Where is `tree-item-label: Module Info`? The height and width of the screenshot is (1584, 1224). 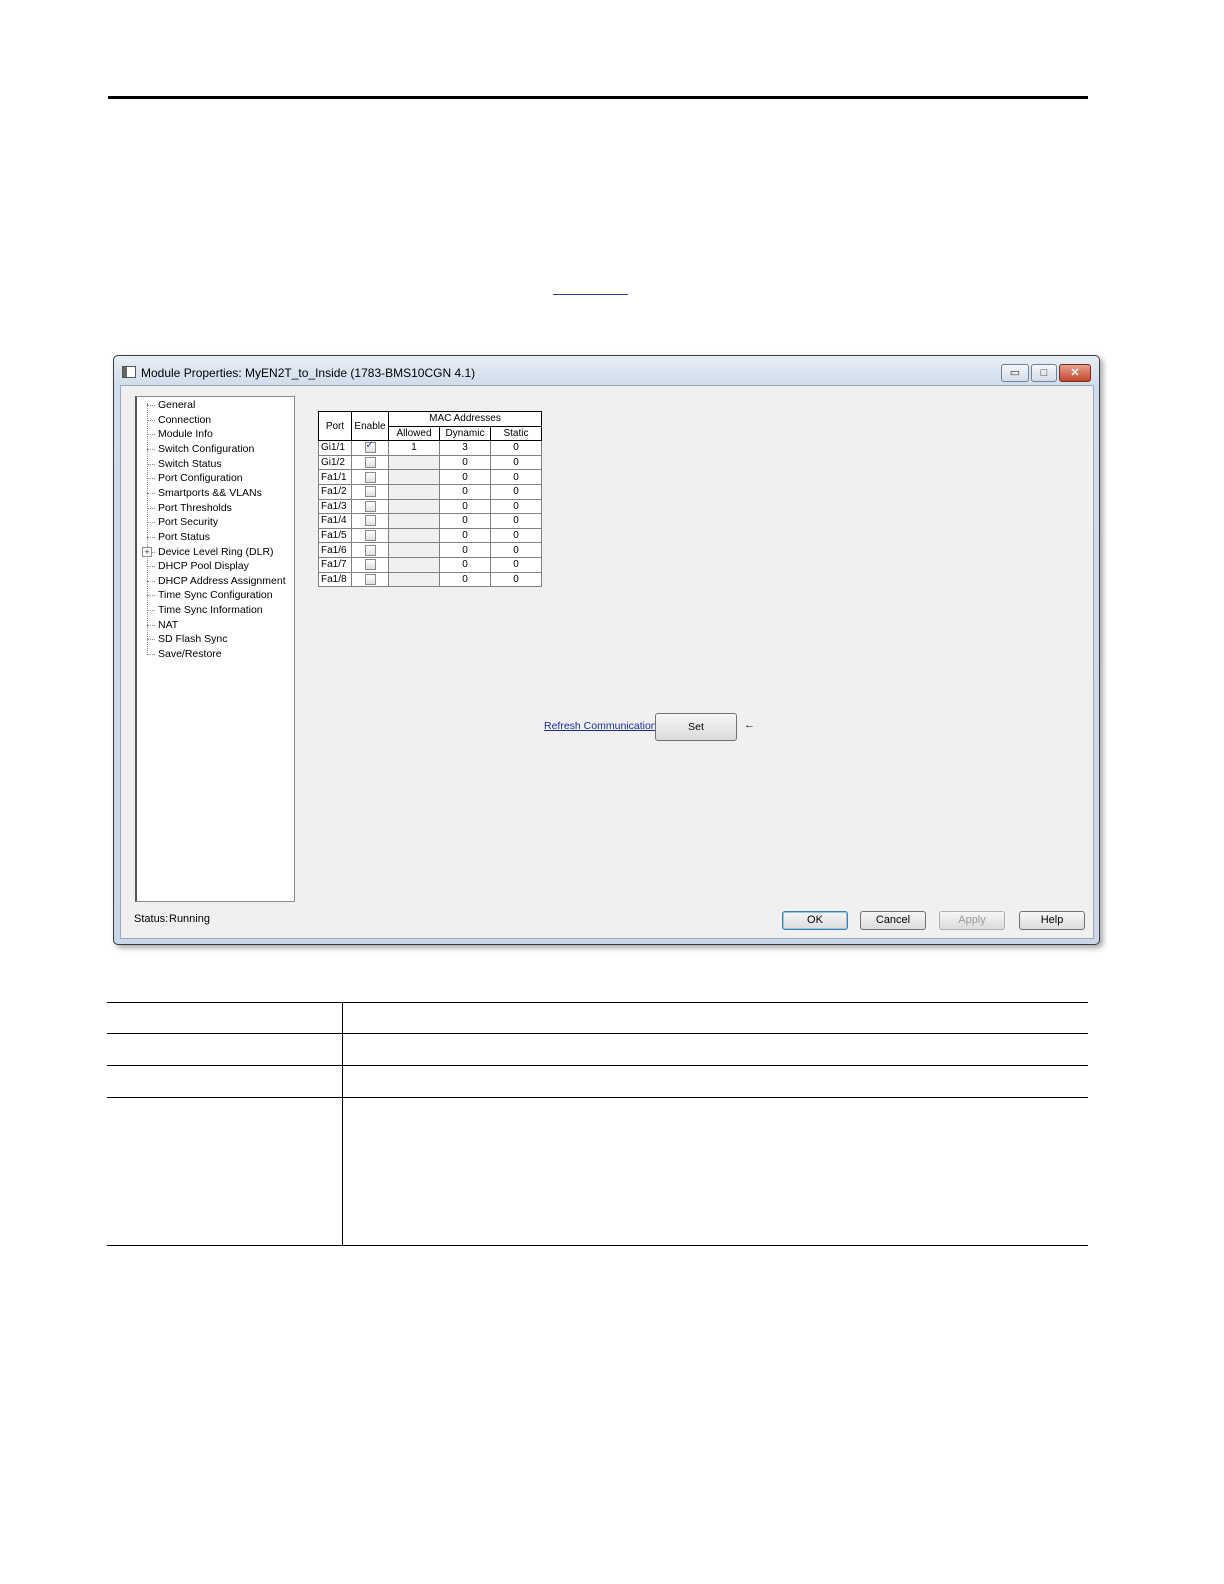
tree-item-label: Module Info is located at coordinates (185, 434).